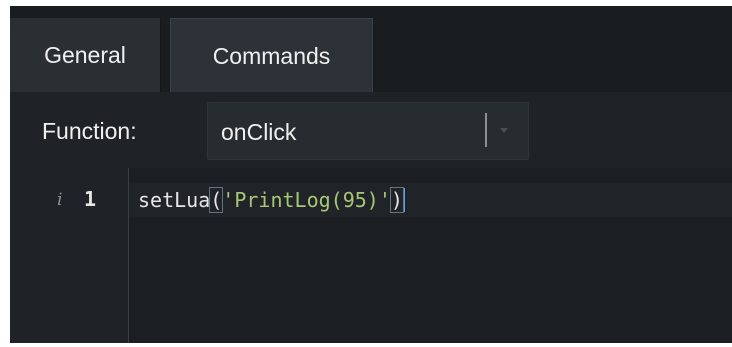 This screenshot has height=347, width=732. I want to click on tab-general: General, so click(85, 55).